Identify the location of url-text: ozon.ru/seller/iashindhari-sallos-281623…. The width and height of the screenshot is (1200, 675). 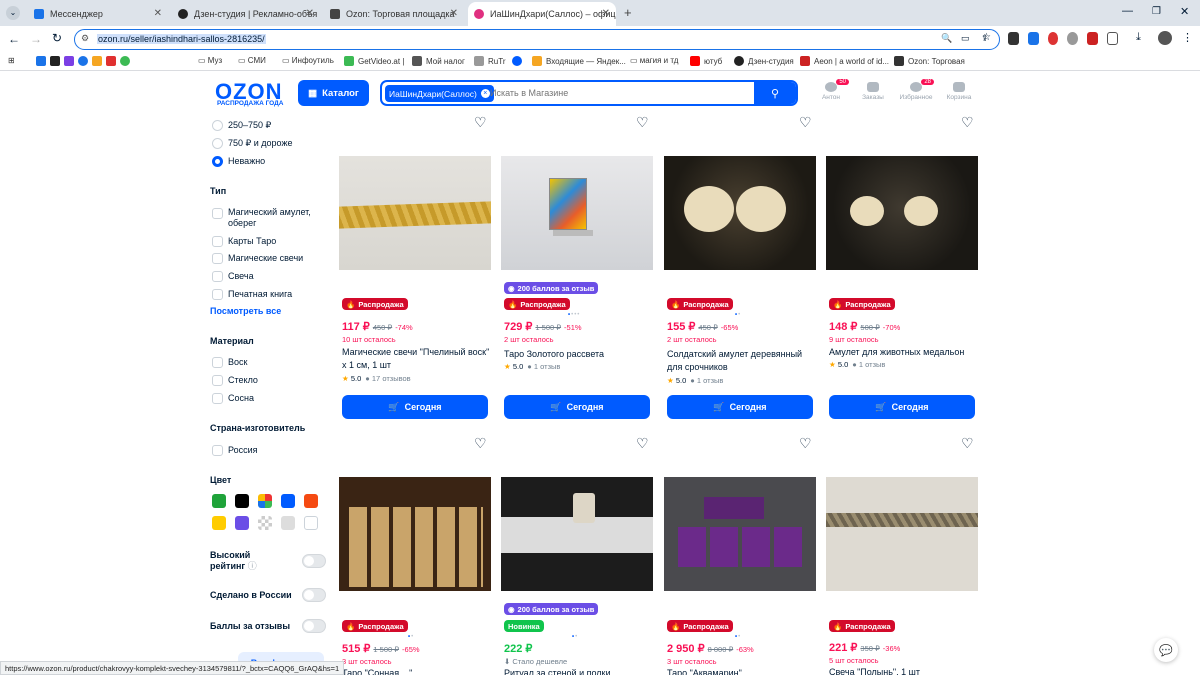
(181, 39).